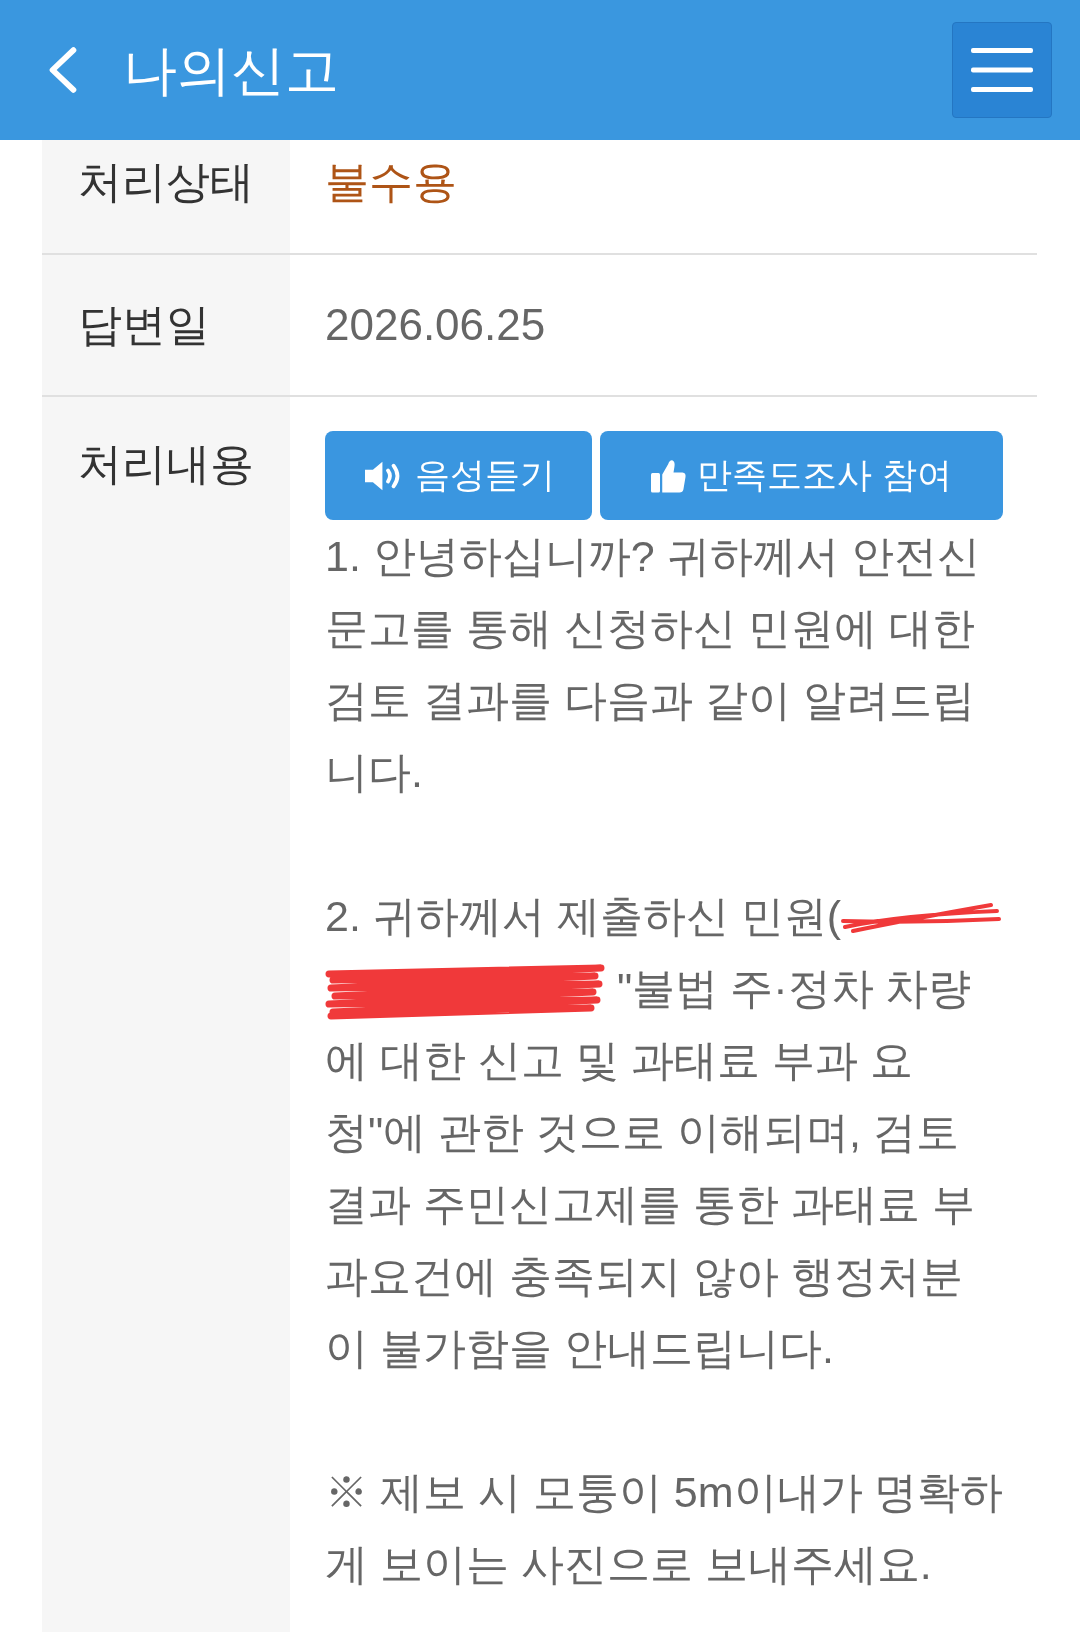 The height and width of the screenshot is (1632, 1080). What do you see at coordinates (166, 196) in the screenshot?
I see `row-label: 처리상태` at bounding box center [166, 196].